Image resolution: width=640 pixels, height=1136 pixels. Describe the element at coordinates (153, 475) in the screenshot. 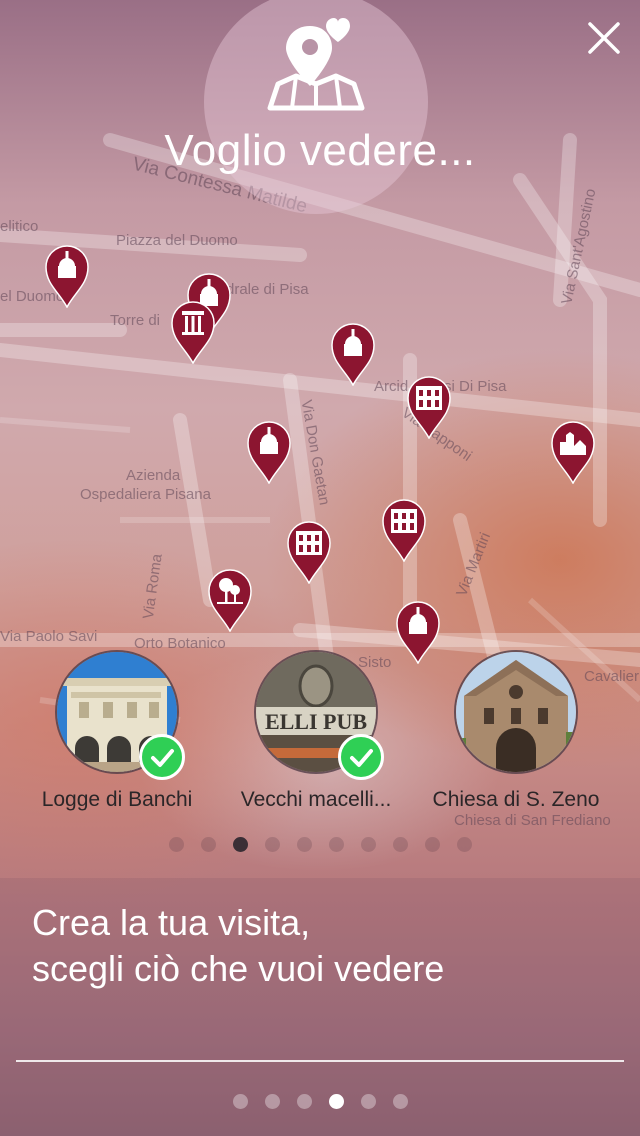

I see `street-label: Azienda` at that location.